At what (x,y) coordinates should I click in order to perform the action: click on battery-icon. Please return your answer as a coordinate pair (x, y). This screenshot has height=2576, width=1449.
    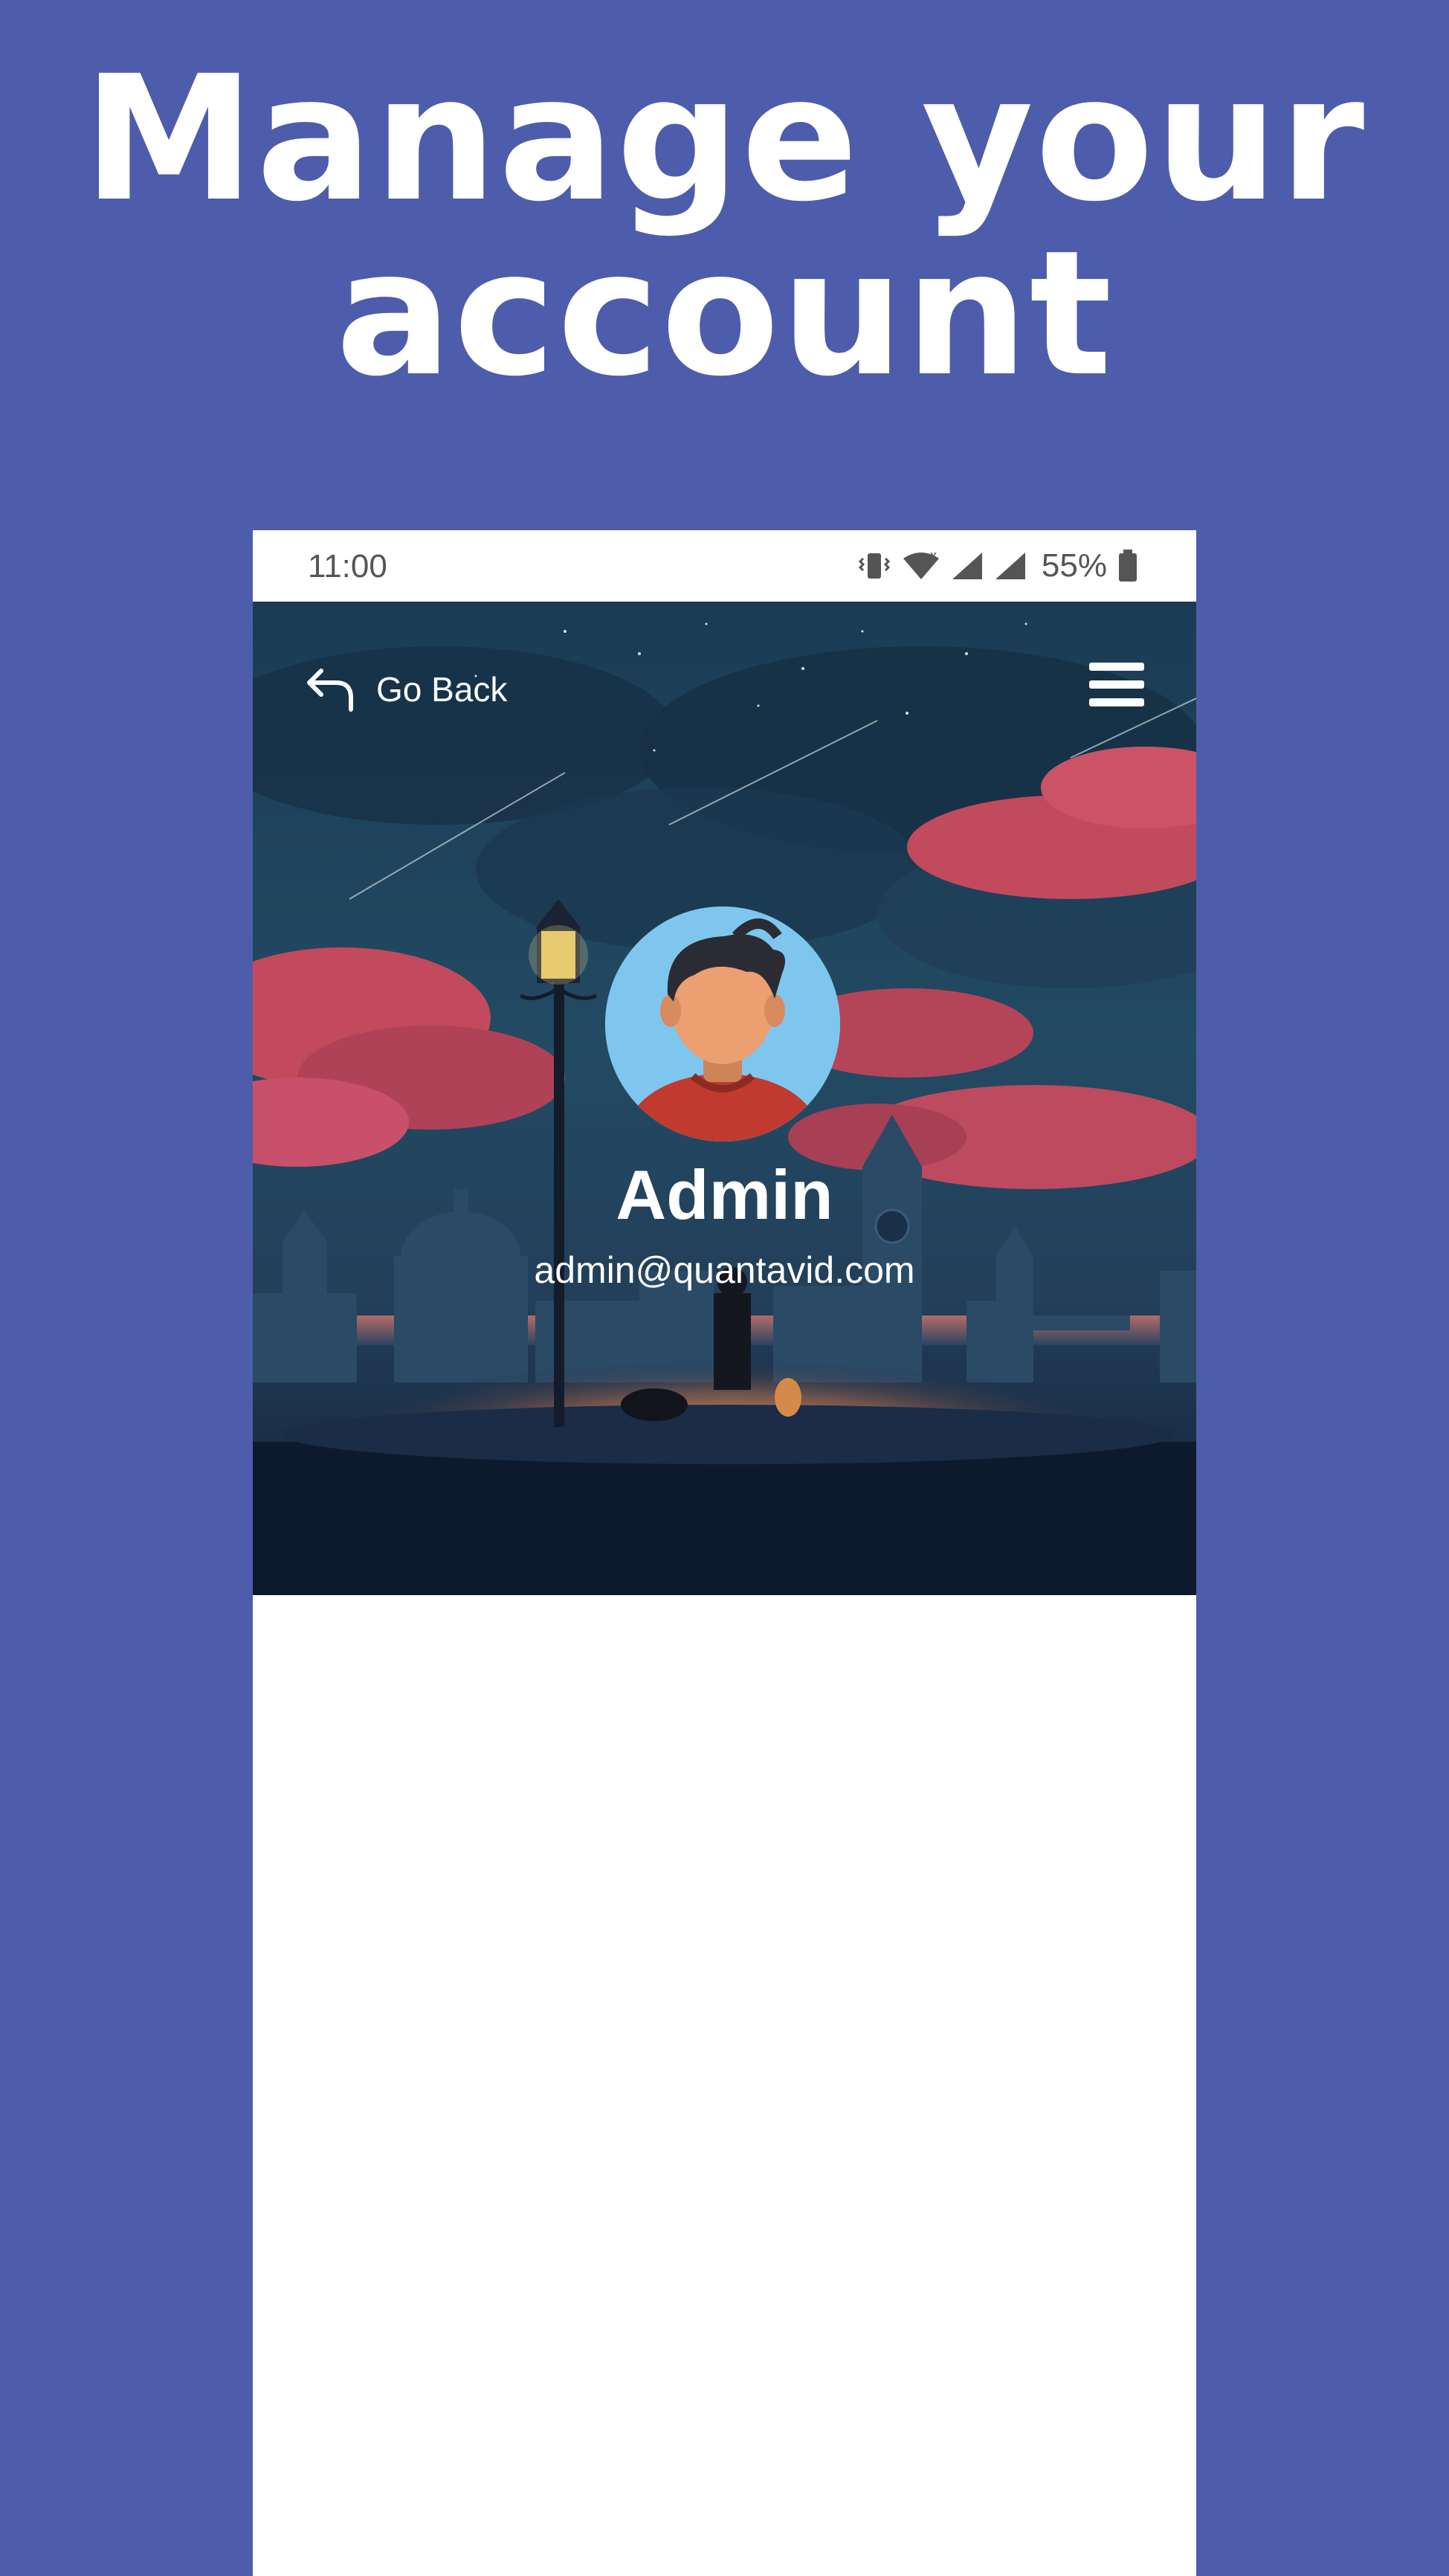
    Looking at the image, I should click on (1128, 566).